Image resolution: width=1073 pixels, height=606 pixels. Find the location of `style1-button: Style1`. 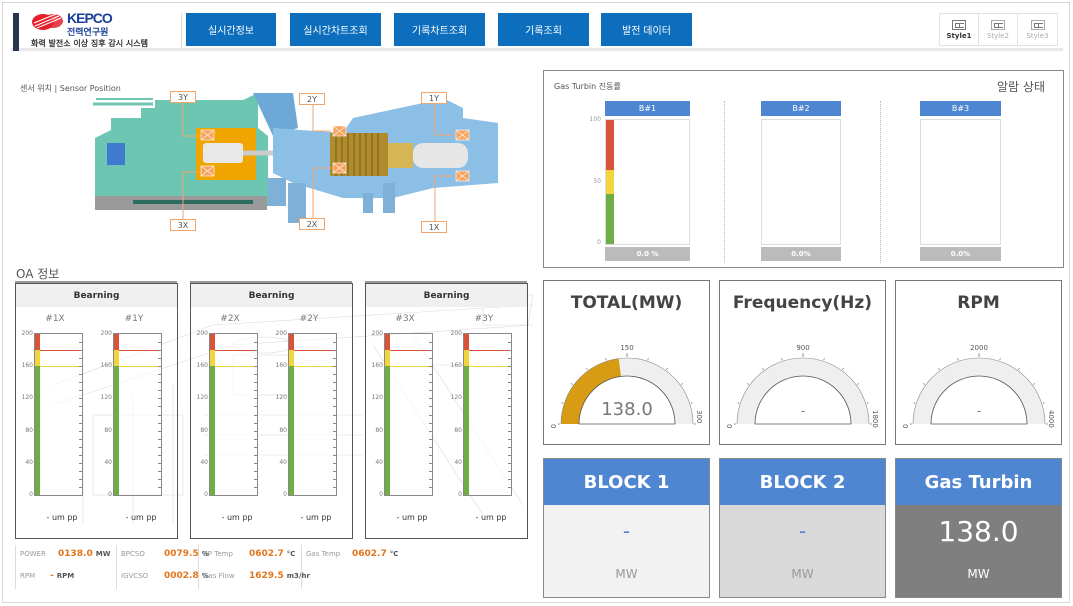

style1-button: Style1 is located at coordinates (959, 29).